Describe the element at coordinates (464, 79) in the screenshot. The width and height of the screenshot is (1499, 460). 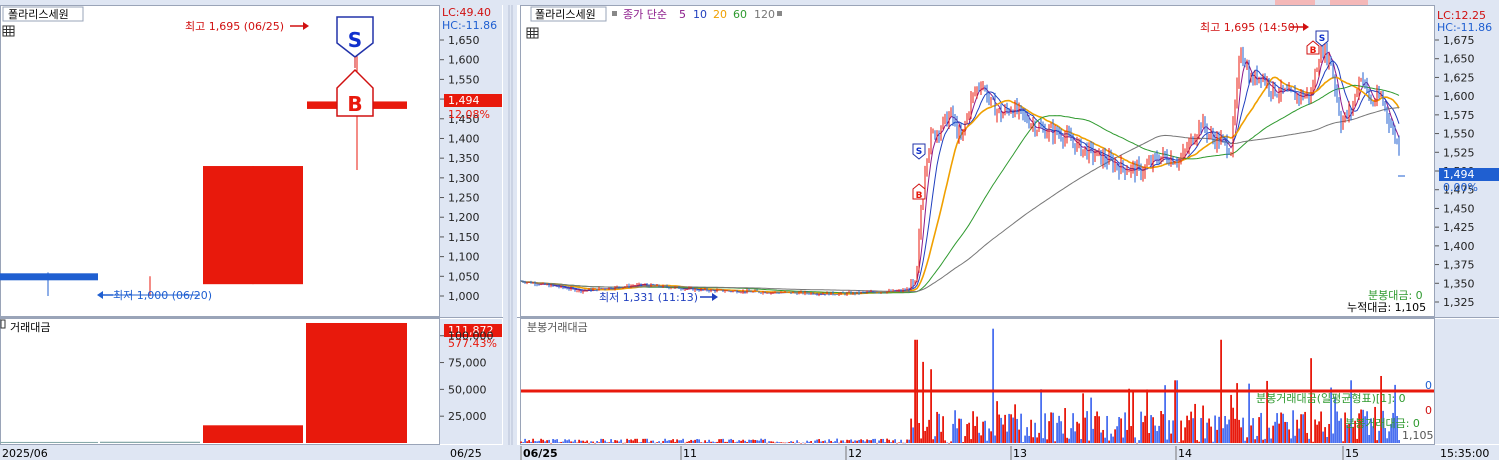
I see `left-price-tick-label: 1,550` at that location.